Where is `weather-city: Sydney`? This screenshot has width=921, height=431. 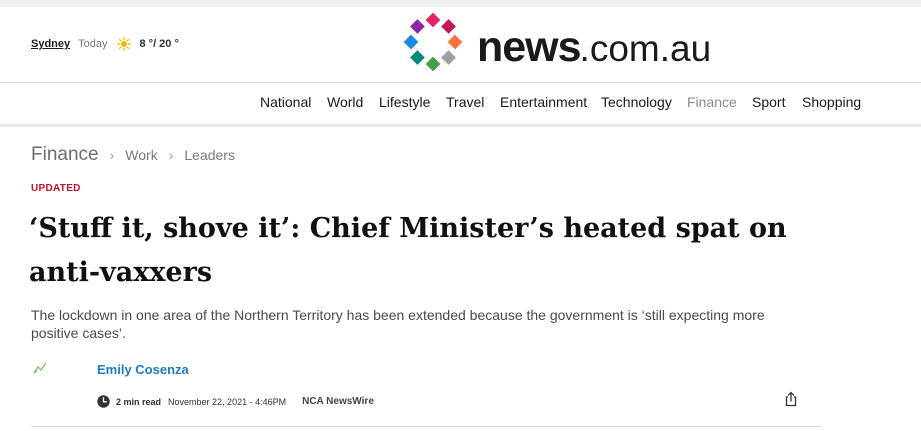
weather-city: Sydney is located at coordinates (50, 44).